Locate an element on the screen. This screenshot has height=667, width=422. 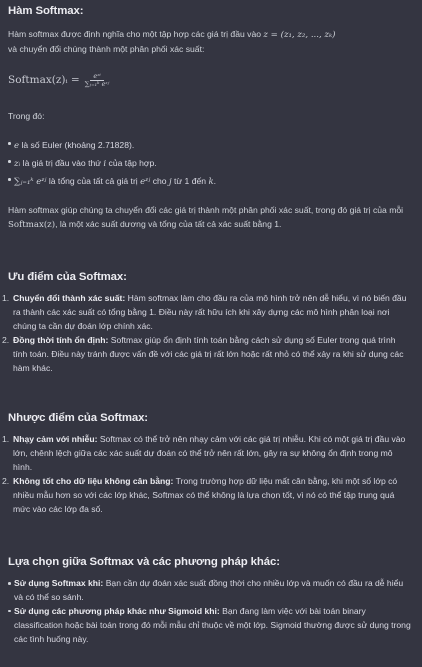
intro-math: z = (z₁, z₂, ..., zₖ) is located at coordinates (299, 35).